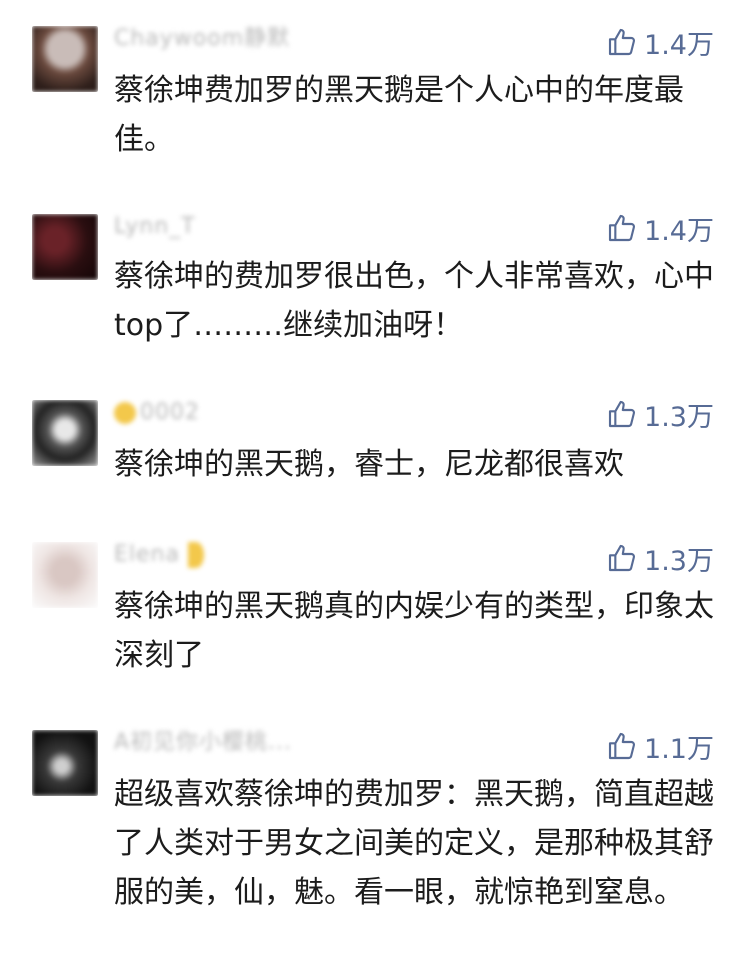 Image resolution: width=750 pixels, height=973 pixels. What do you see at coordinates (414, 301) in the screenshot?
I see `comment-text: 蔡徐坤的费加罗很出色，个人非常喜欢，心中top了………继续加油呀！` at bounding box center [414, 301].